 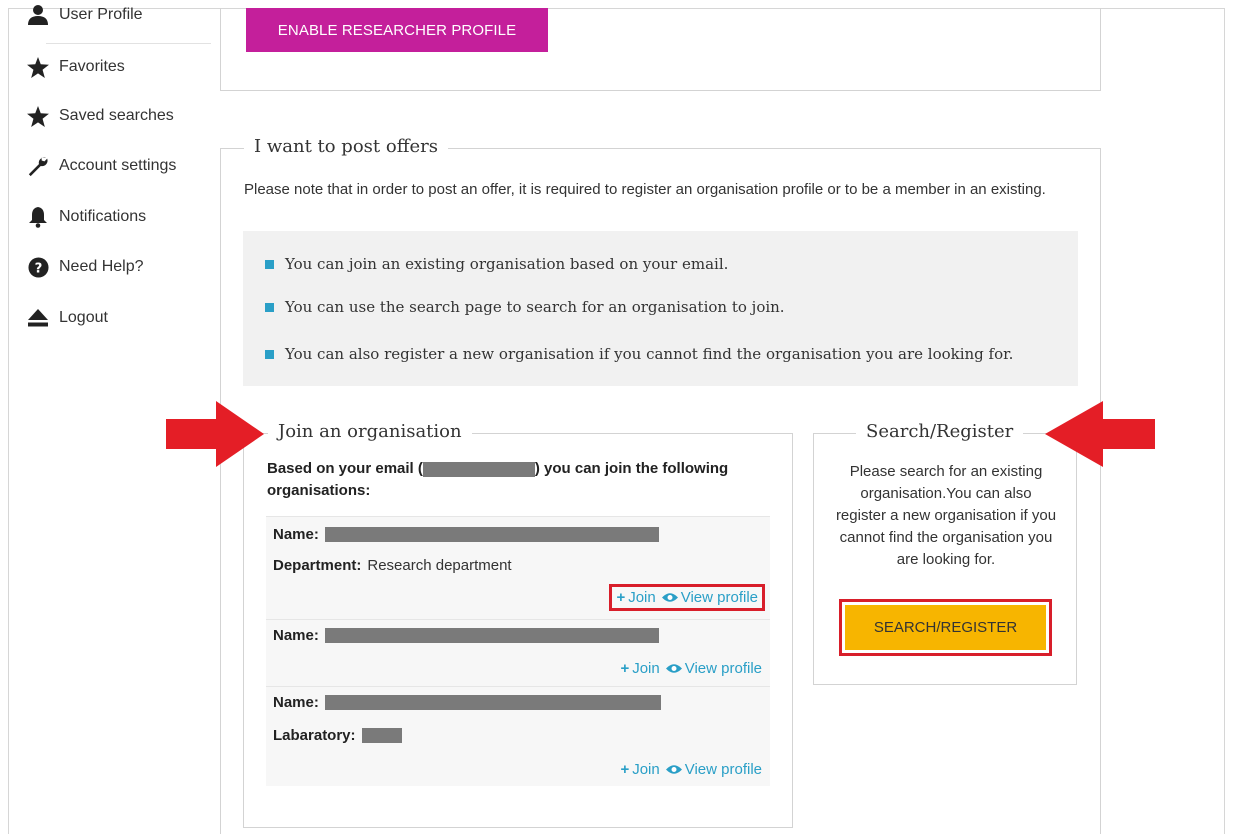 I want to click on sidebar-item-label: Saved searches, so click(x=116, y=115).